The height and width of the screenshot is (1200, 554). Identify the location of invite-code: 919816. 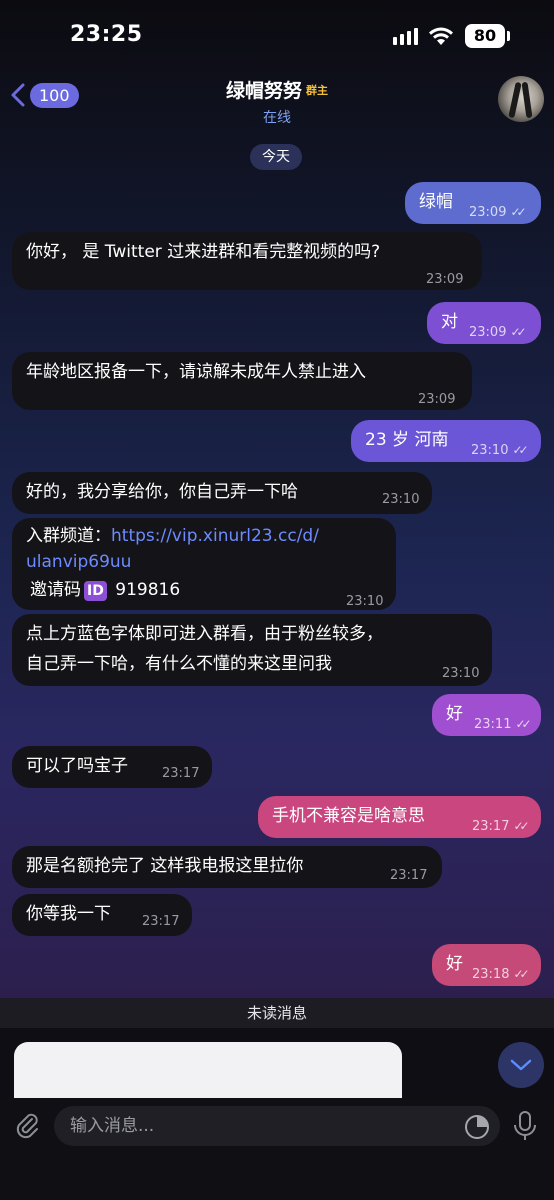
(148, 590).